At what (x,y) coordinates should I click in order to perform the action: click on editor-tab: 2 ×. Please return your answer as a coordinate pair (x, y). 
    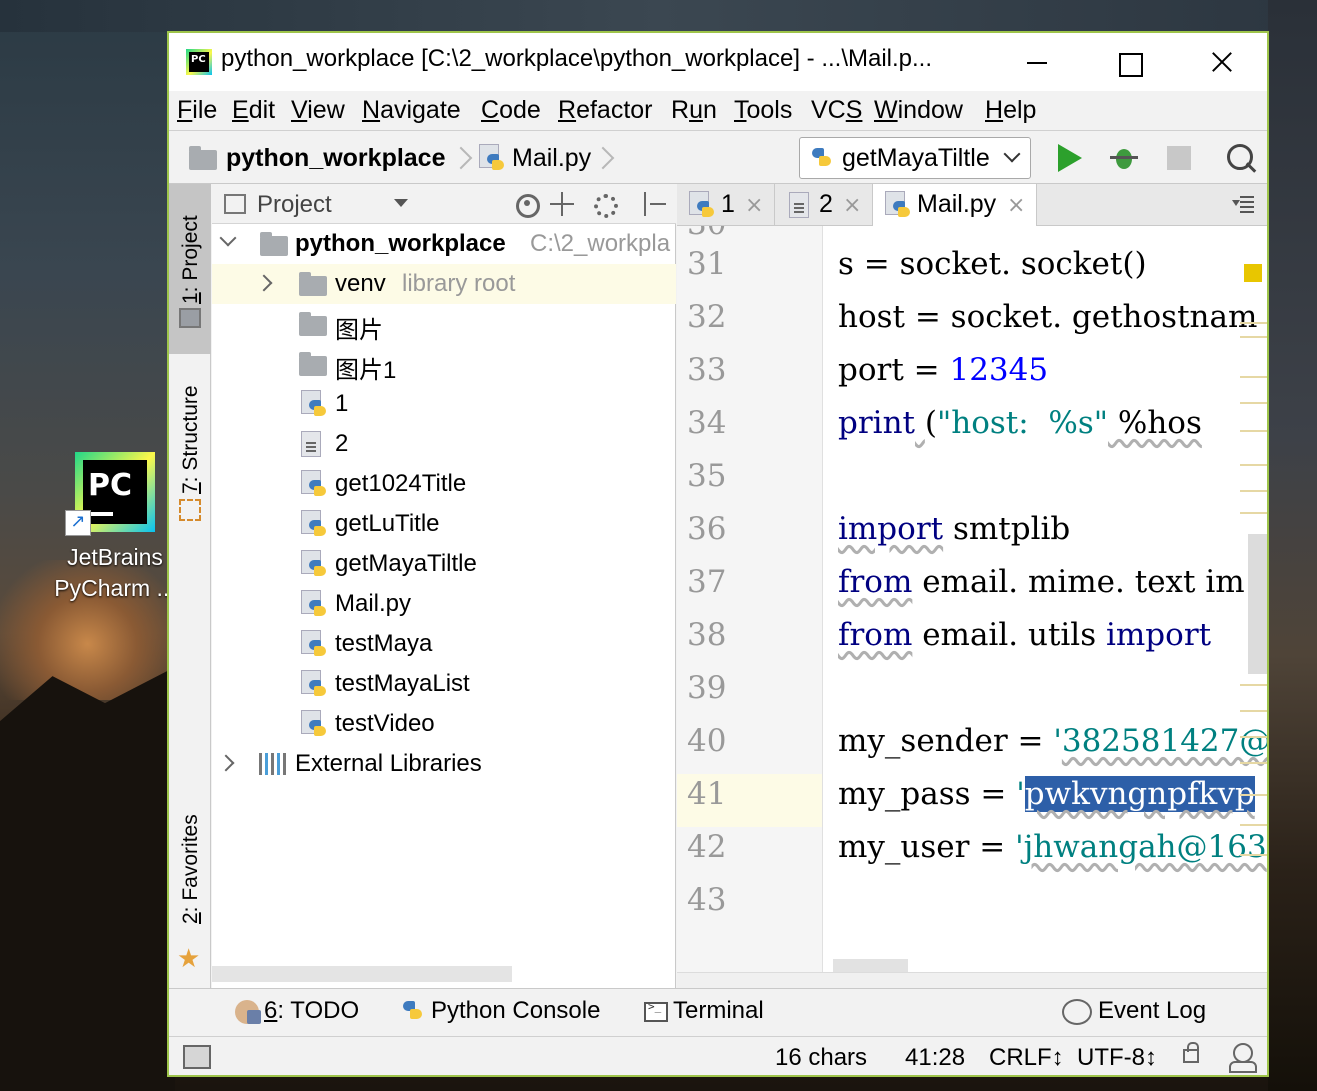
    Looking at the image, I should click on (824, 205).